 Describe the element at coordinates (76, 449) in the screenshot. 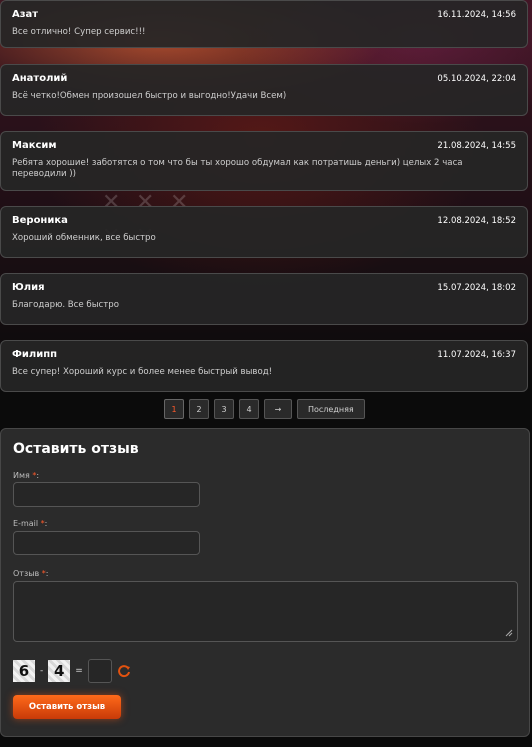

I see `form-title: Оставить отзыв` at that location.